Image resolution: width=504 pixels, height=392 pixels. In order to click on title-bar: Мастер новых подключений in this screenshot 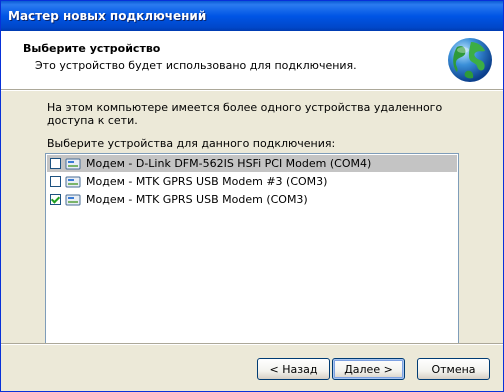, I will do `click(252, 16)`.